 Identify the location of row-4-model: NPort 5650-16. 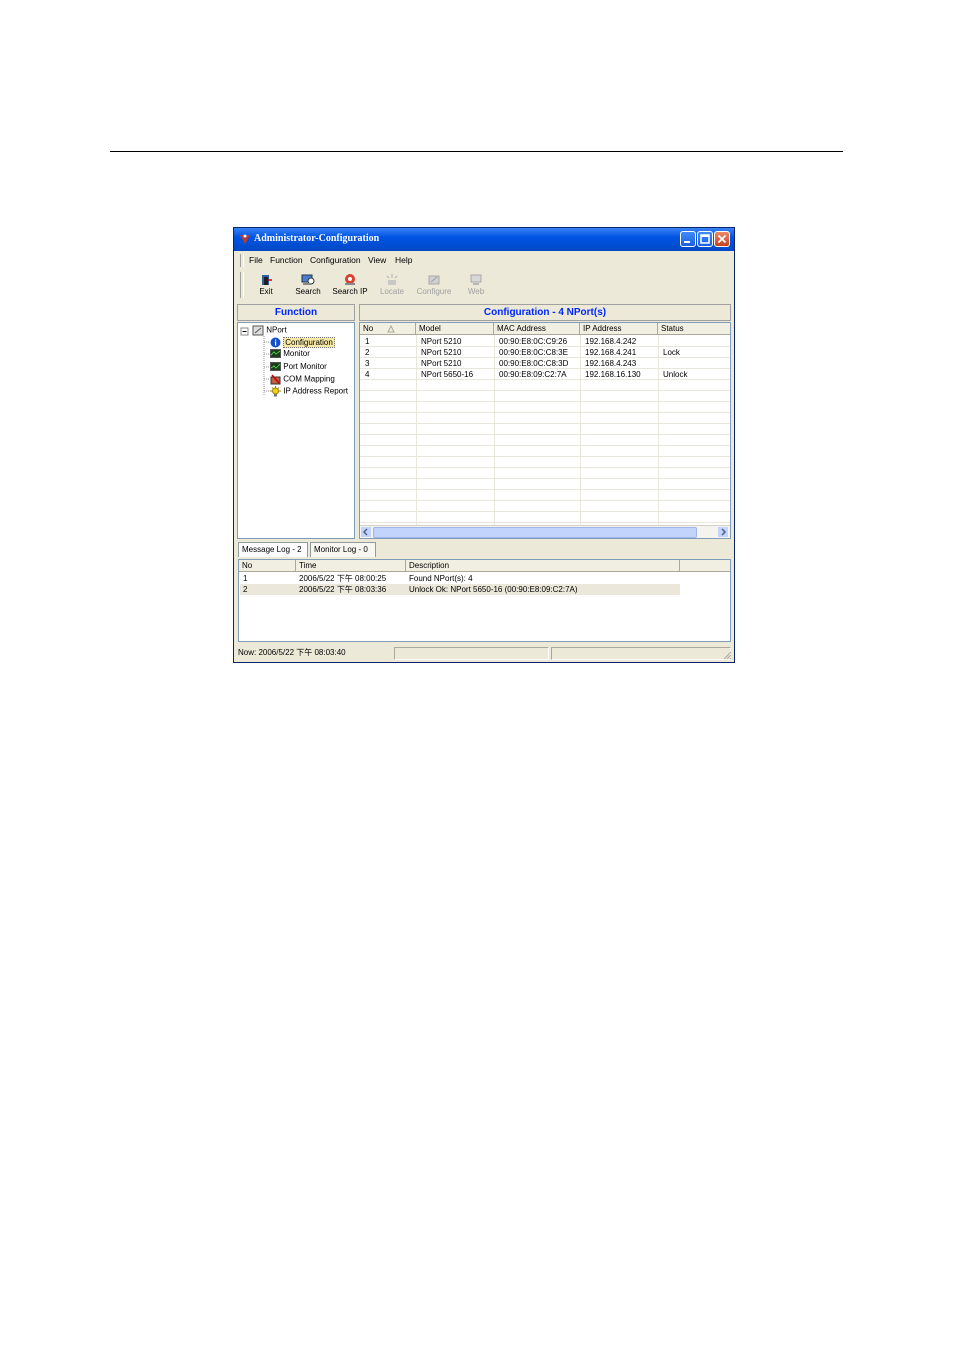
(447, 374).